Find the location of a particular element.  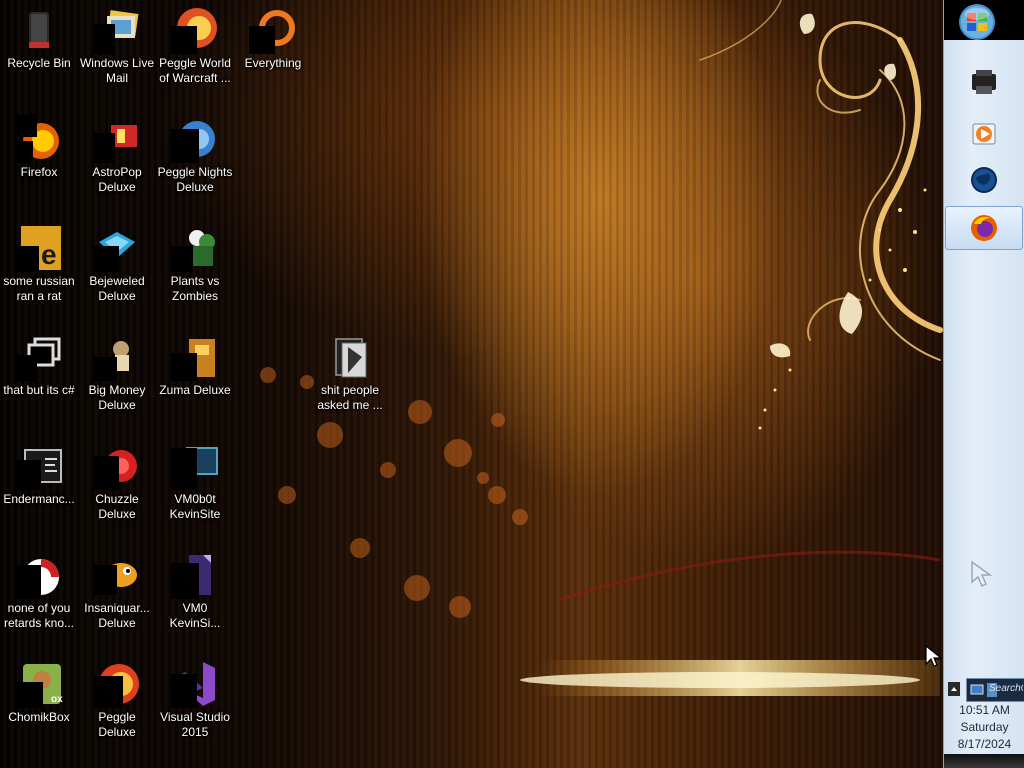

desktop-icon-vm0b0t-kevinsite: VM0b0t KevinSite is located at coordinates (195, 480).